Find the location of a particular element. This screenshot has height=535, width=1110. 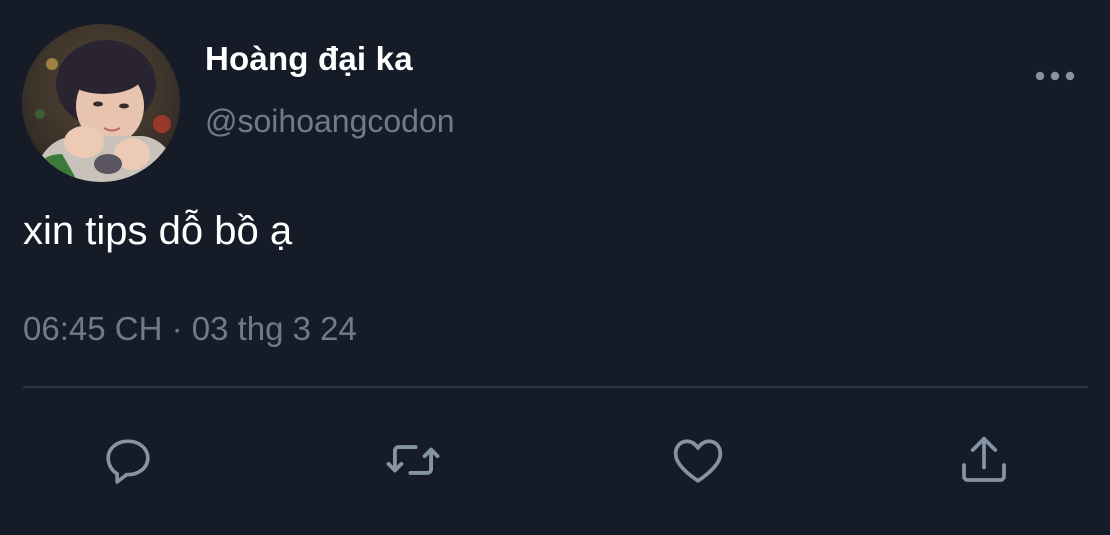

retweet-button is located at coordinates (413, 460).